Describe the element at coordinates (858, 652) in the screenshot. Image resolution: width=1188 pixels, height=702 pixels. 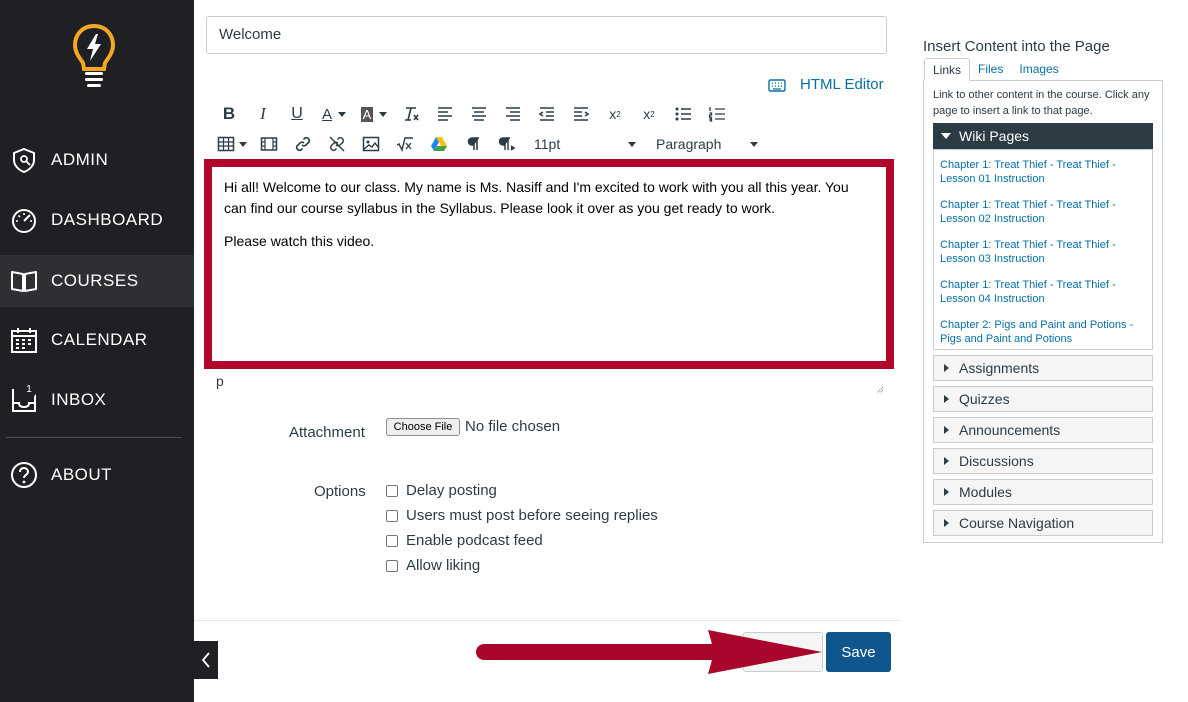
I see `save-button: Save` at that location.